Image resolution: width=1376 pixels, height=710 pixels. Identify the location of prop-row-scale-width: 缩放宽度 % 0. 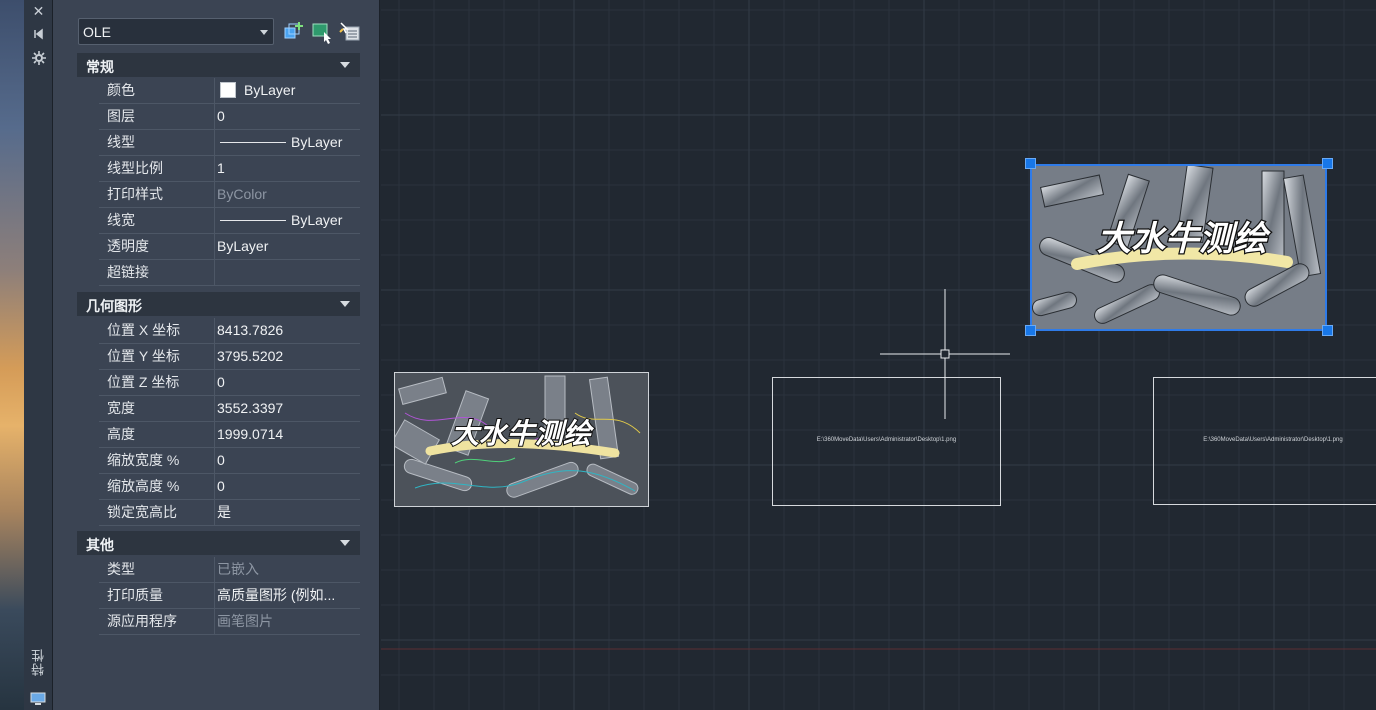
(229, 461).